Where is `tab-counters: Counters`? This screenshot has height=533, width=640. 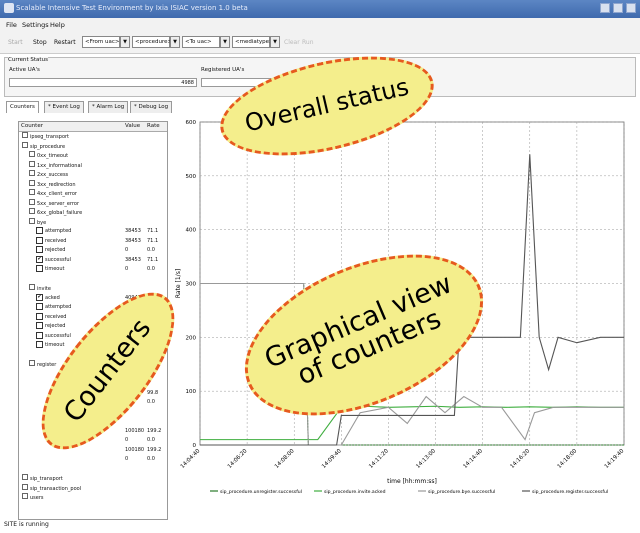 tab-counters: Counters is located at coordinates (22, 107).